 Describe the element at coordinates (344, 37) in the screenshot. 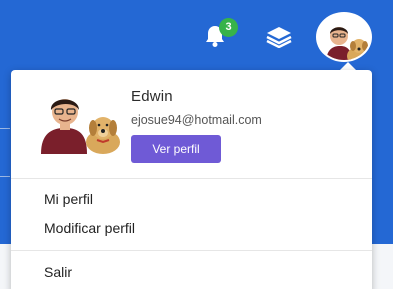

I see `user-avatar-button` at that location.